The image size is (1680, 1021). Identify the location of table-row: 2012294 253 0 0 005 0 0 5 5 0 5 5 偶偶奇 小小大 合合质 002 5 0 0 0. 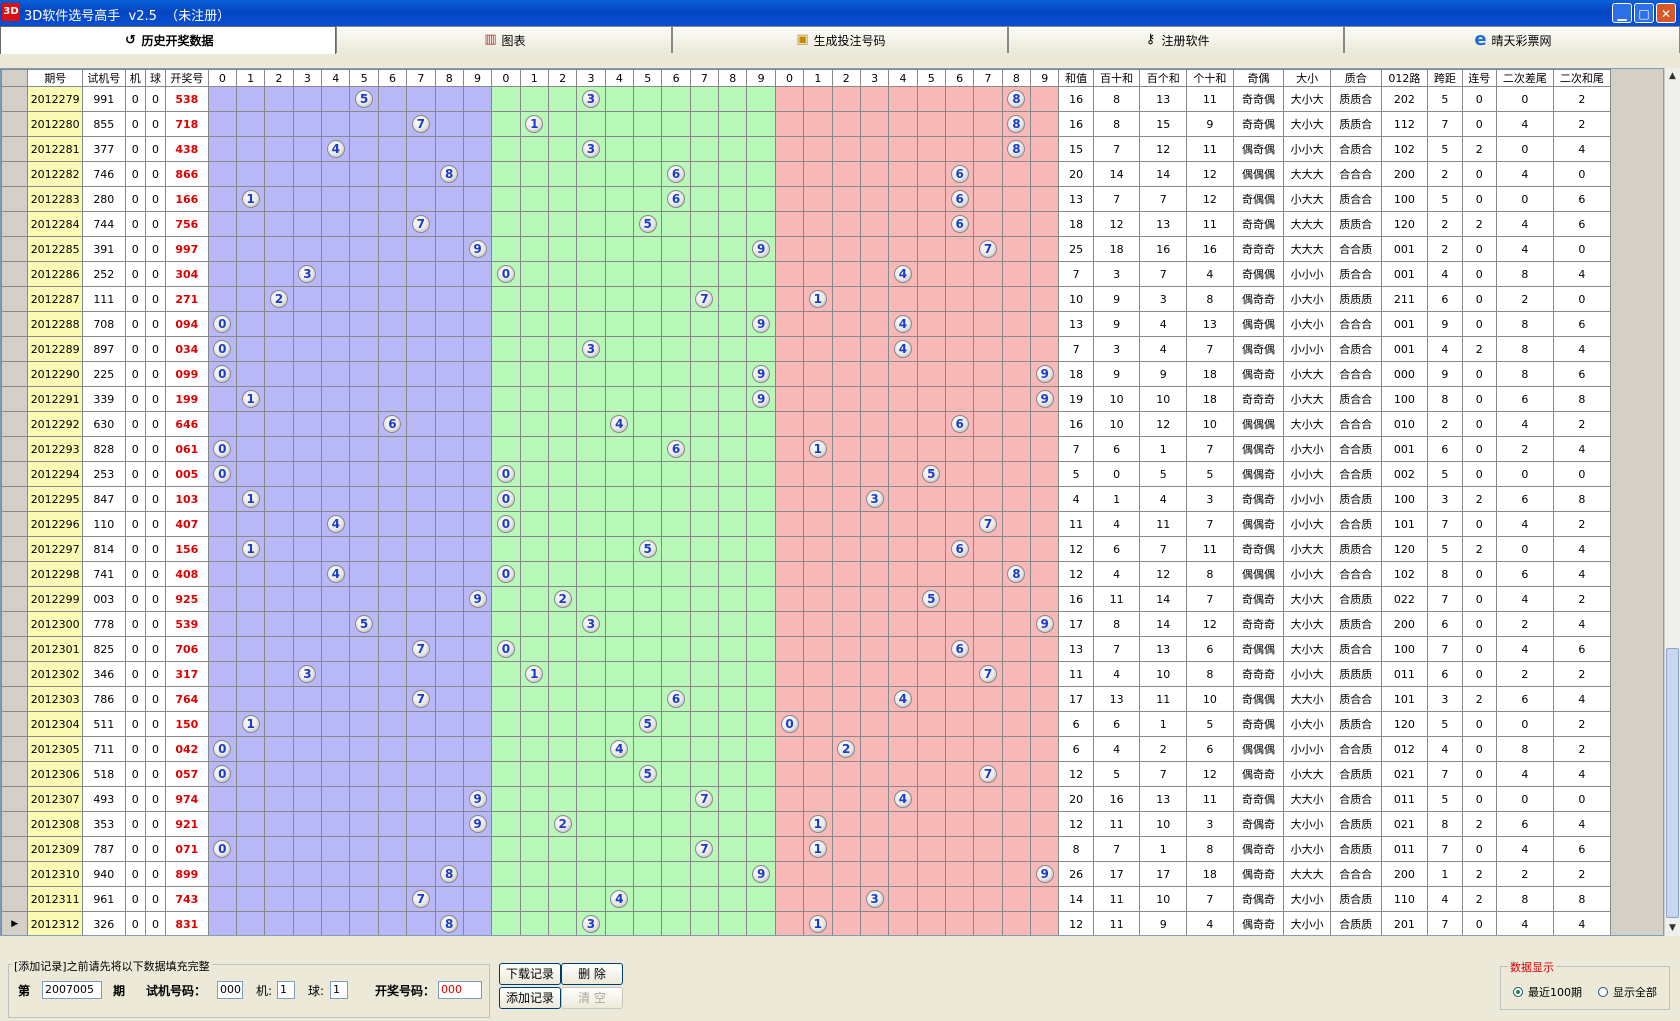
(806, 474).